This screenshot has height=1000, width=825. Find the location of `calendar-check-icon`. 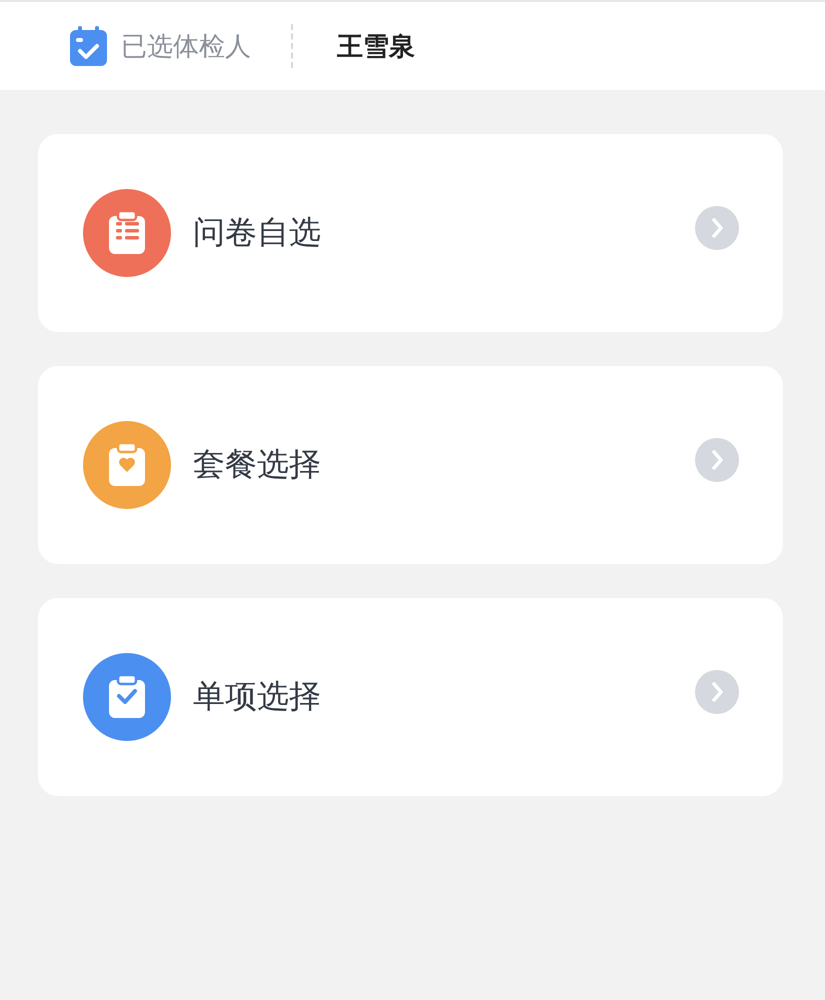

calendar-check-icon is located at coordinates (88, 46).